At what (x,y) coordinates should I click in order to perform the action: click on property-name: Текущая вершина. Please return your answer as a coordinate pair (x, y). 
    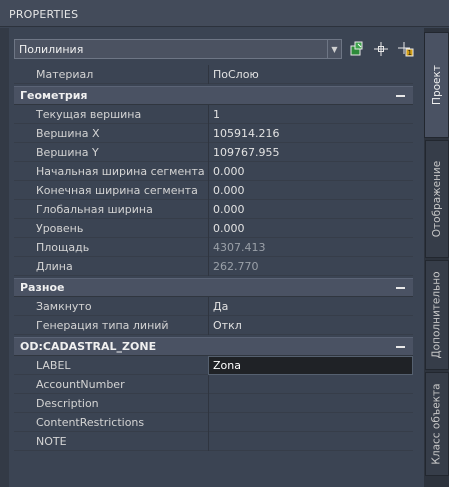
    Looking at the image, I should click on (89, 114).